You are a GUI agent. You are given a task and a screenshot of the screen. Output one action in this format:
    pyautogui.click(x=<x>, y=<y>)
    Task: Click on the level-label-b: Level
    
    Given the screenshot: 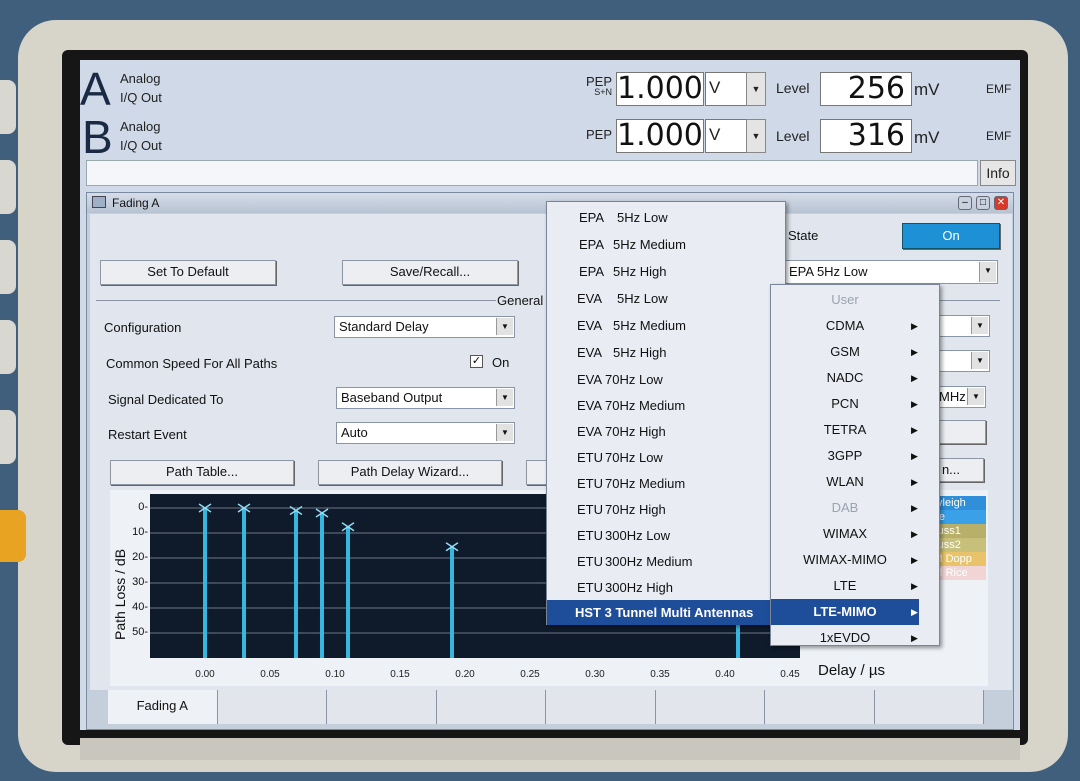 What is the action you would take?
    pyautogui.click(x=793, y=136)
    